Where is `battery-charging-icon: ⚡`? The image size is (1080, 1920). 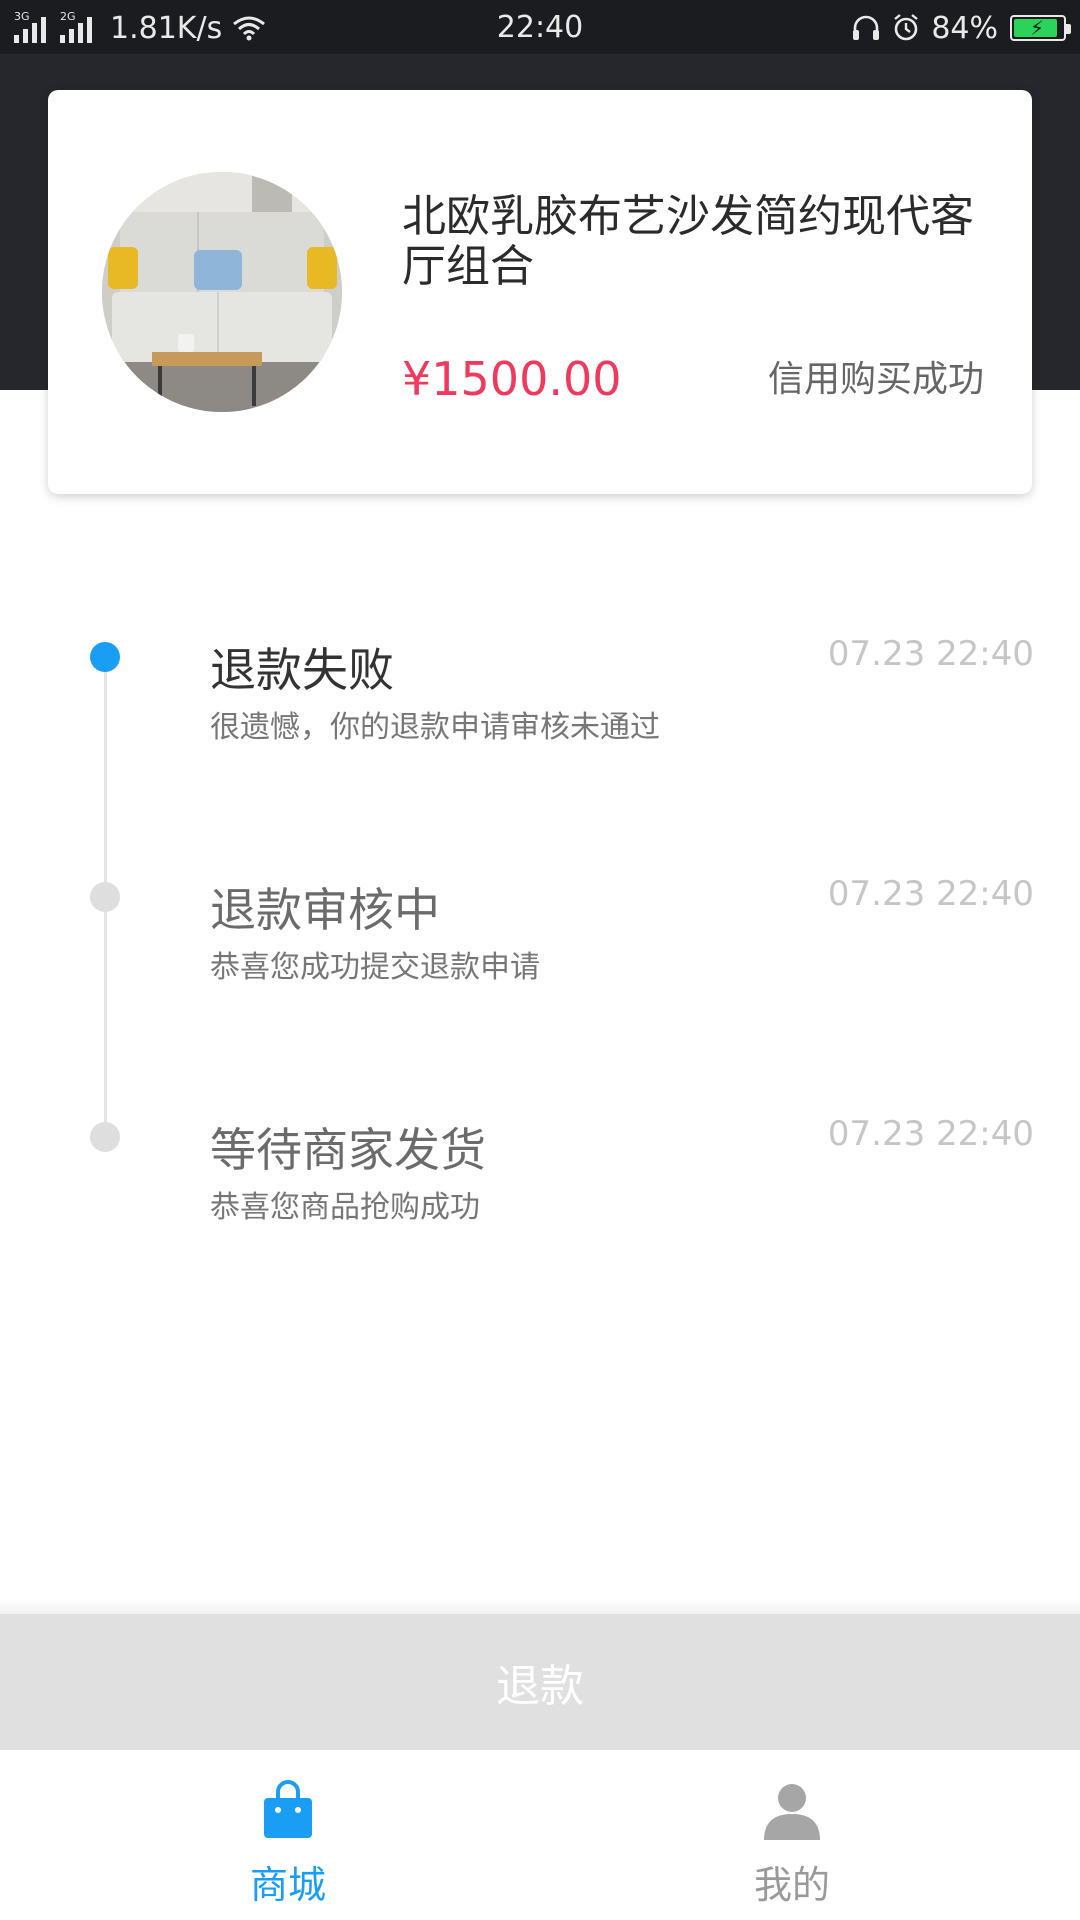
battery-charging-icon: ⚡ is located at coordinates (1040, 28).